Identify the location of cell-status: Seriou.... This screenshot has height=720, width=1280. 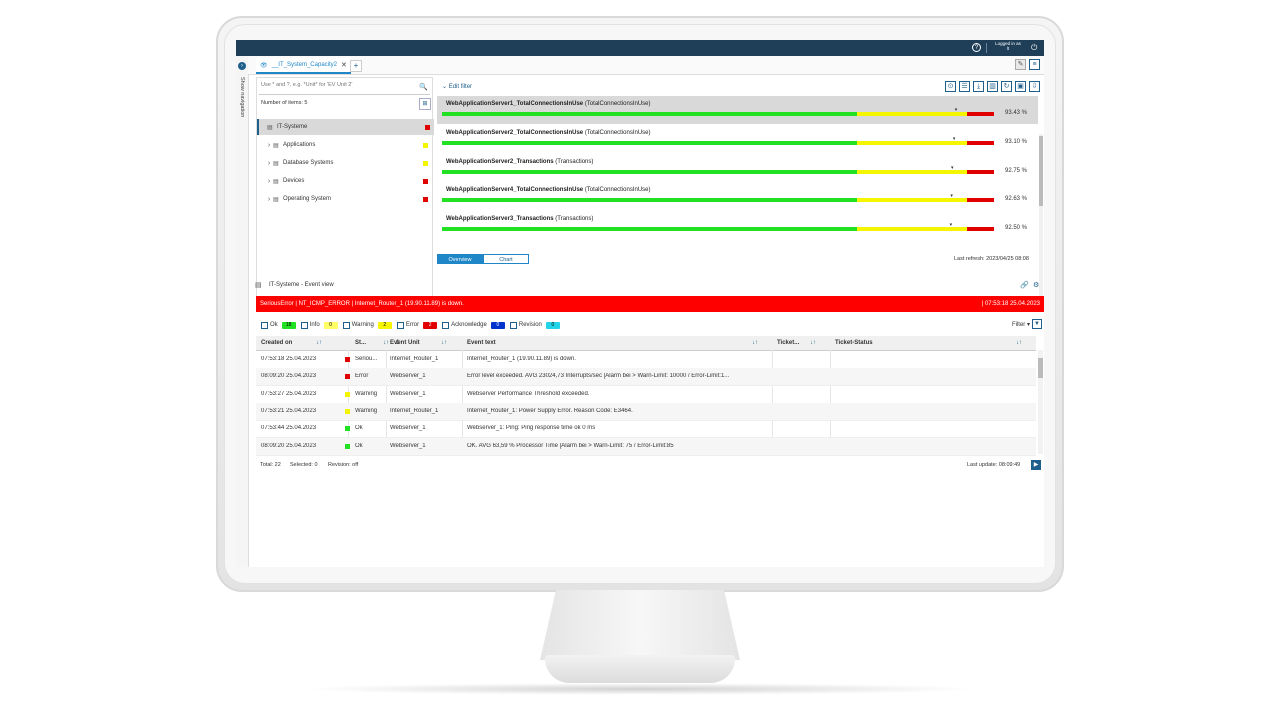
(366, 359).